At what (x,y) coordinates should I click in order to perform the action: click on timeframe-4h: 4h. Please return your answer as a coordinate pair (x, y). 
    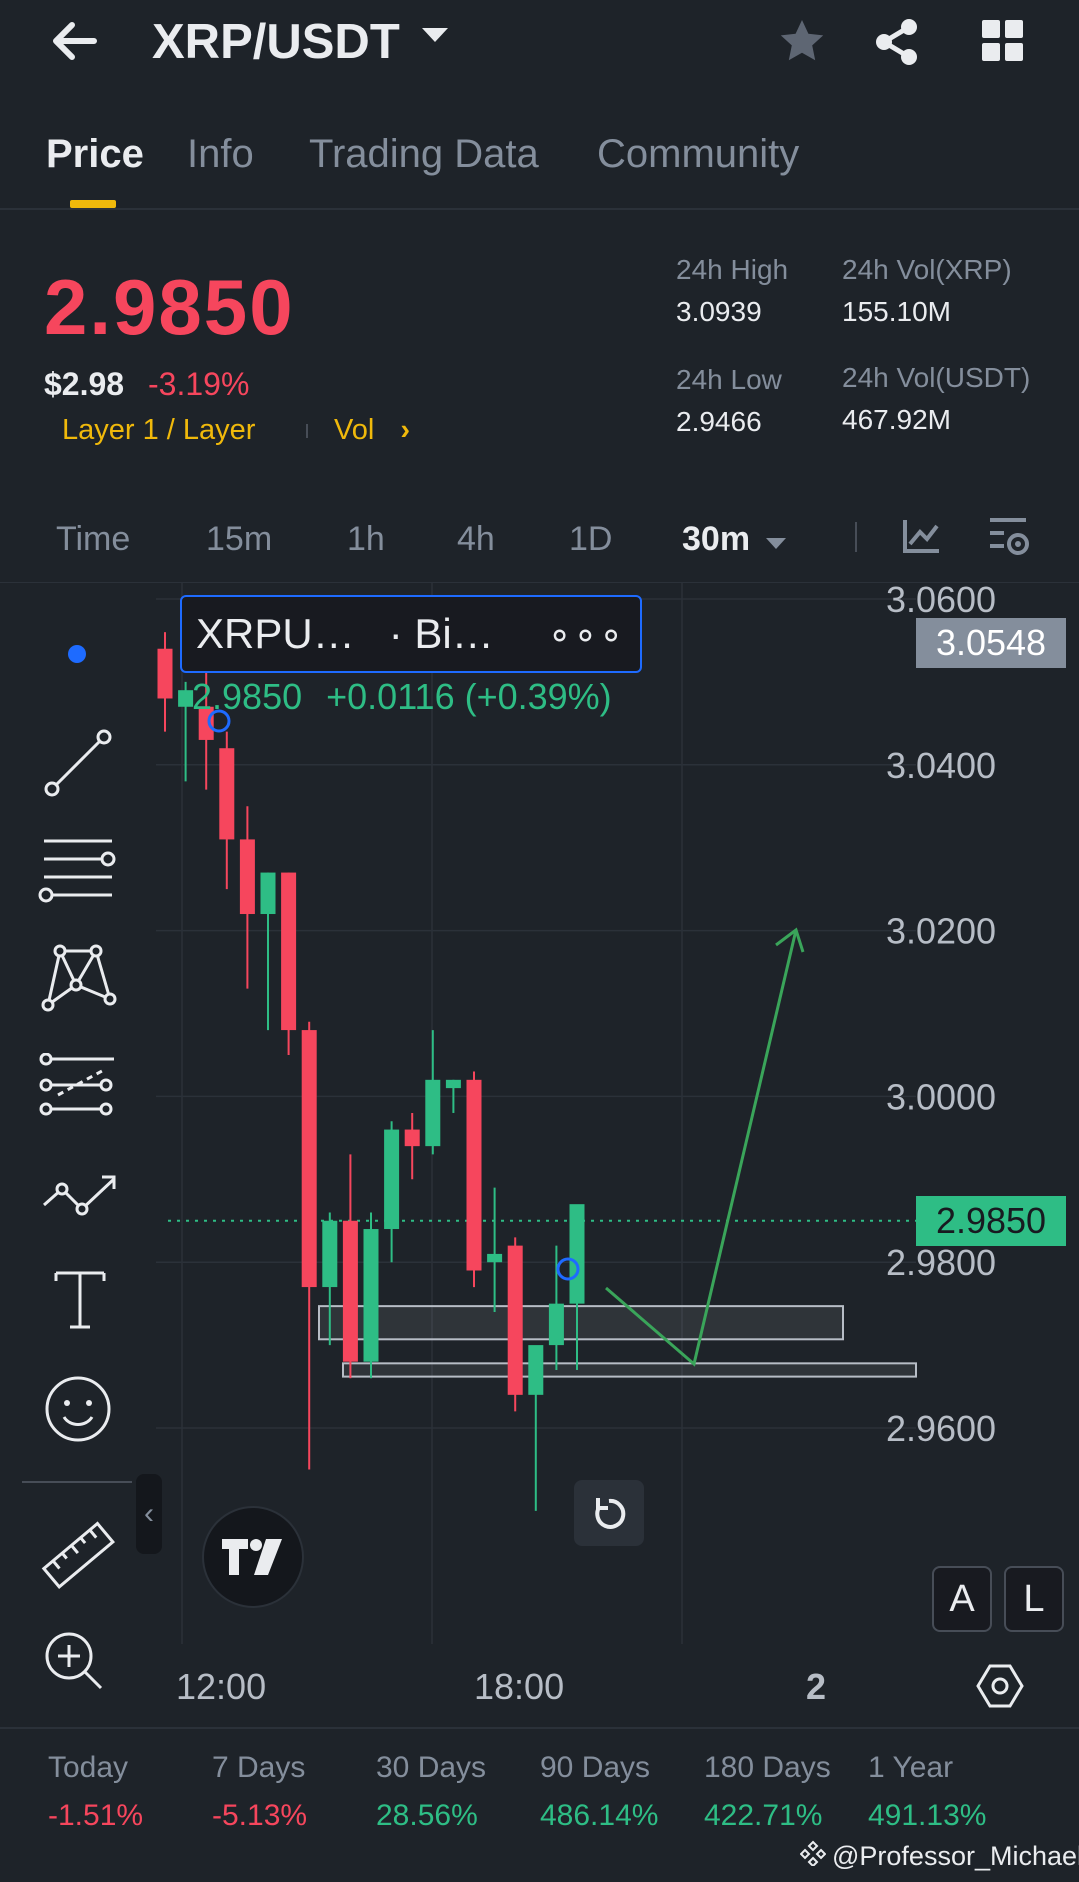
    Looking at the image, I should click on (476, 539).